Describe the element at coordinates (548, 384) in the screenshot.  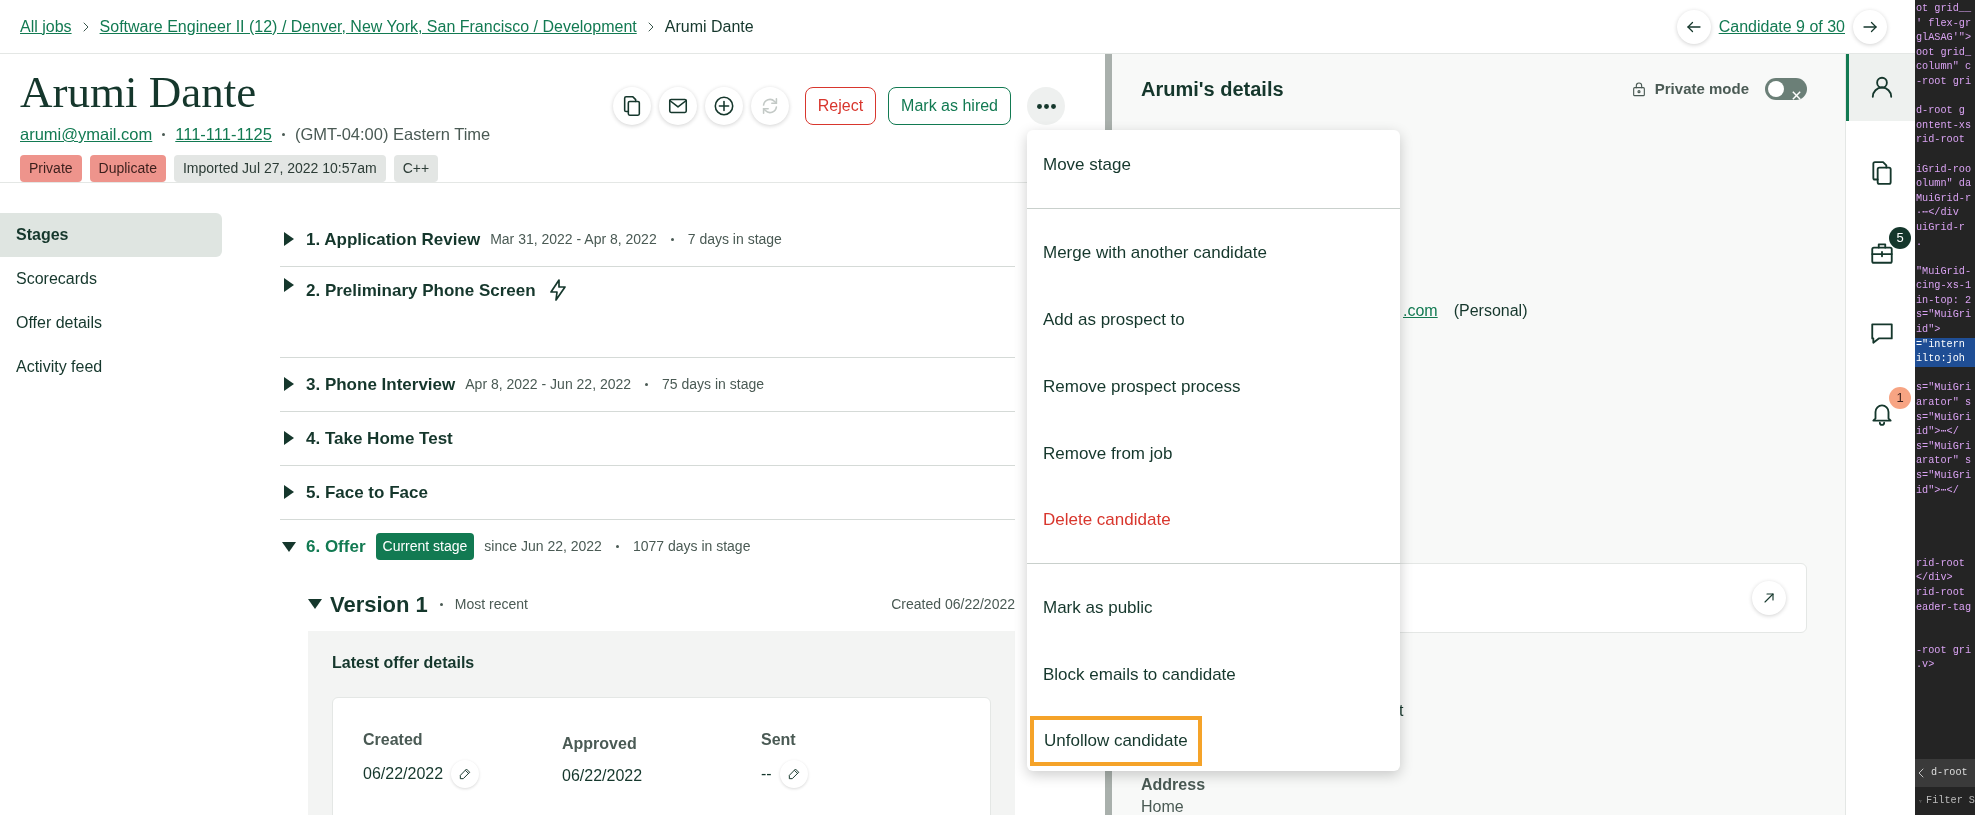
I see `stage-dates: Apr 8, 2022 - Jun 22, 2022` at that location.